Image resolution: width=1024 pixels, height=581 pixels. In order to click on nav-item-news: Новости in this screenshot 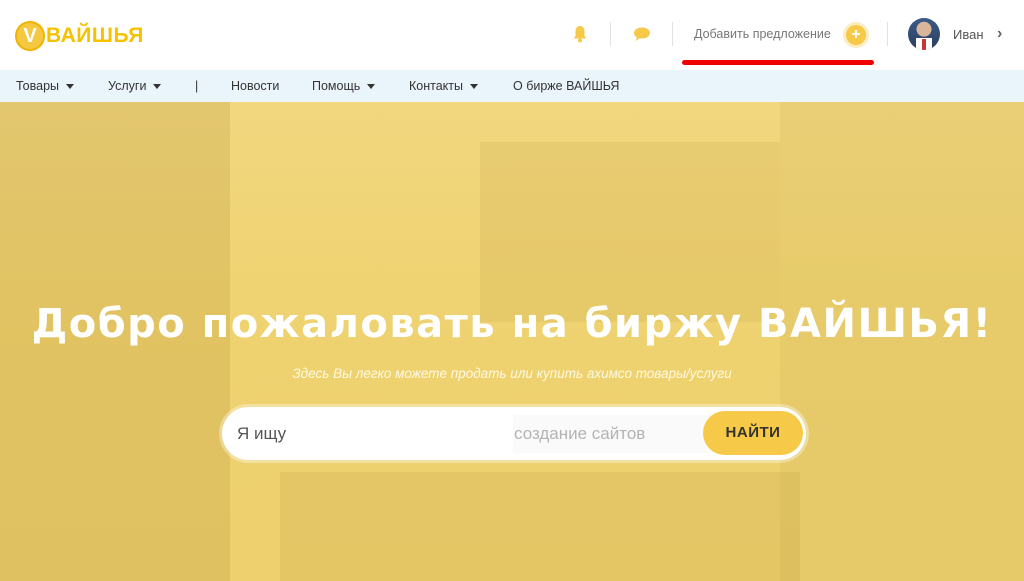, I will do `click(255, 86)`.